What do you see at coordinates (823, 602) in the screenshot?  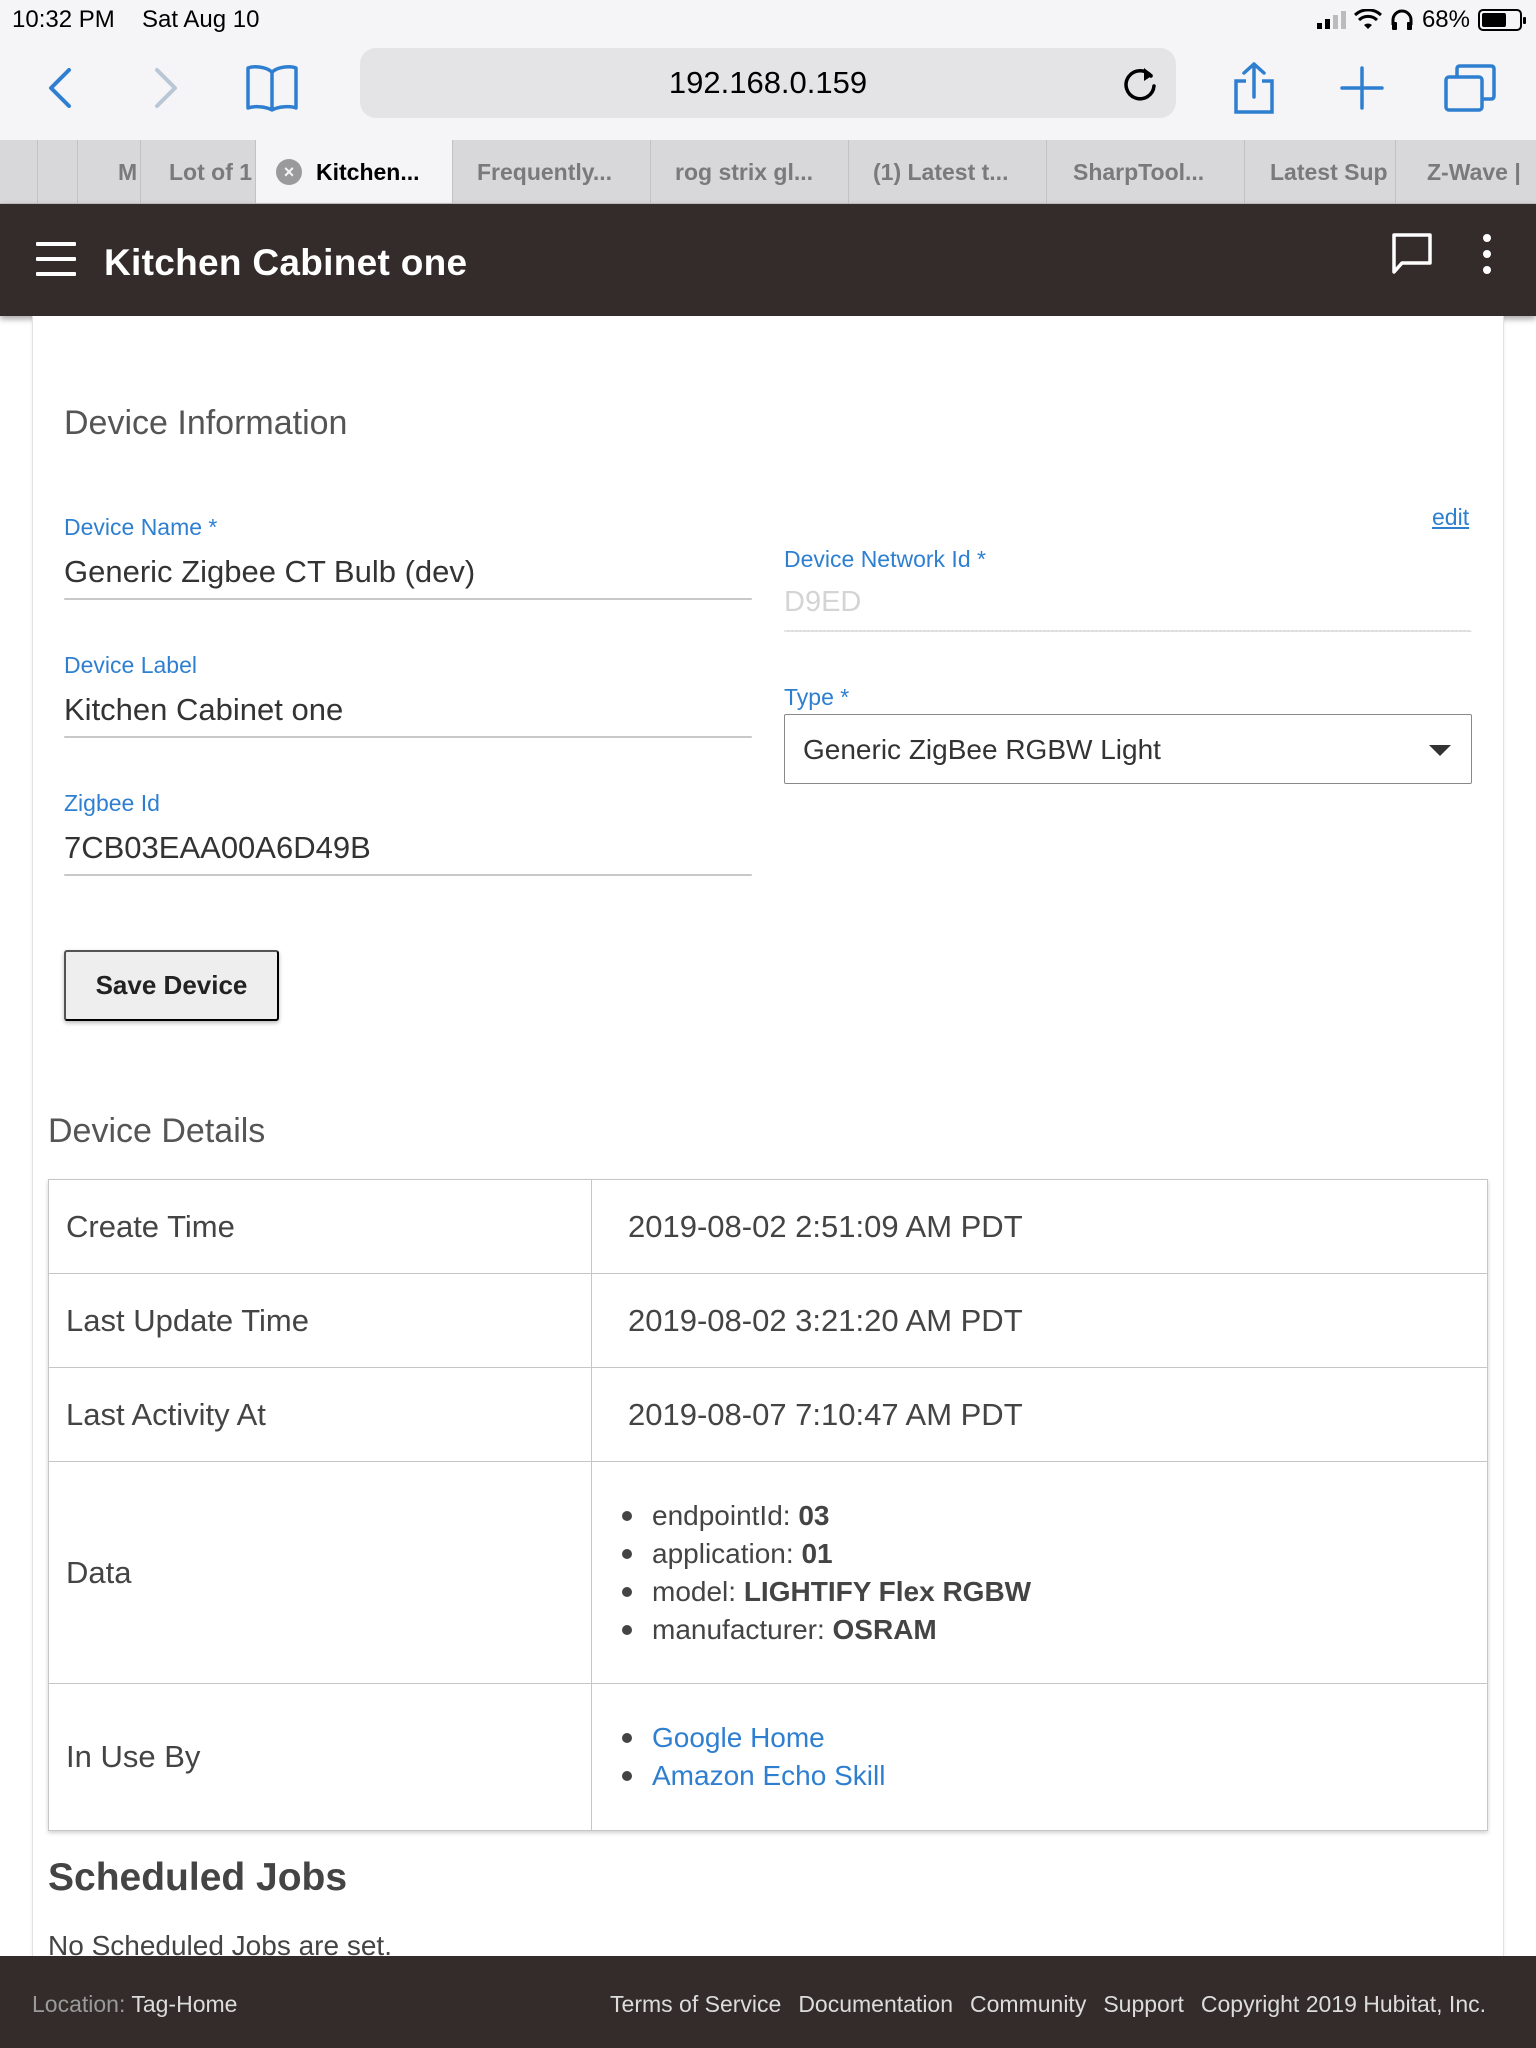 I see `network-id-input: D9ED` at bounding box center [823, 602].